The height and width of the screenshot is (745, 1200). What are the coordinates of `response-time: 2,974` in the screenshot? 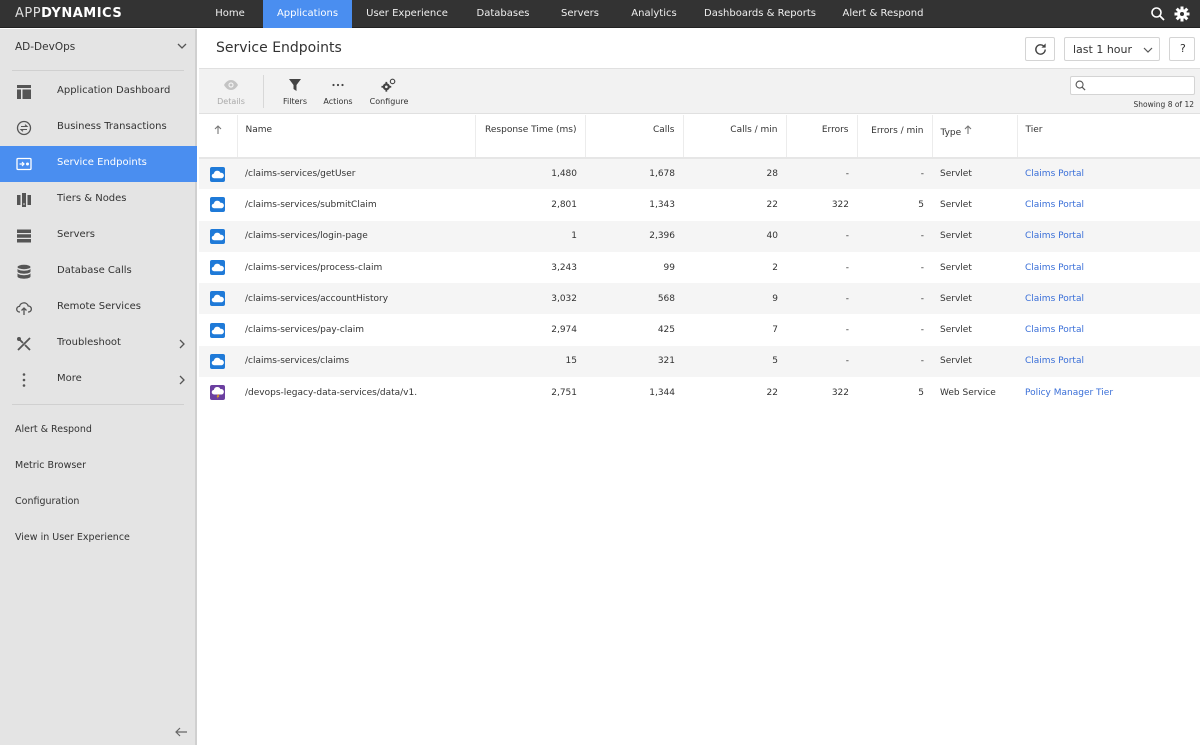 It's located at (564, 330).